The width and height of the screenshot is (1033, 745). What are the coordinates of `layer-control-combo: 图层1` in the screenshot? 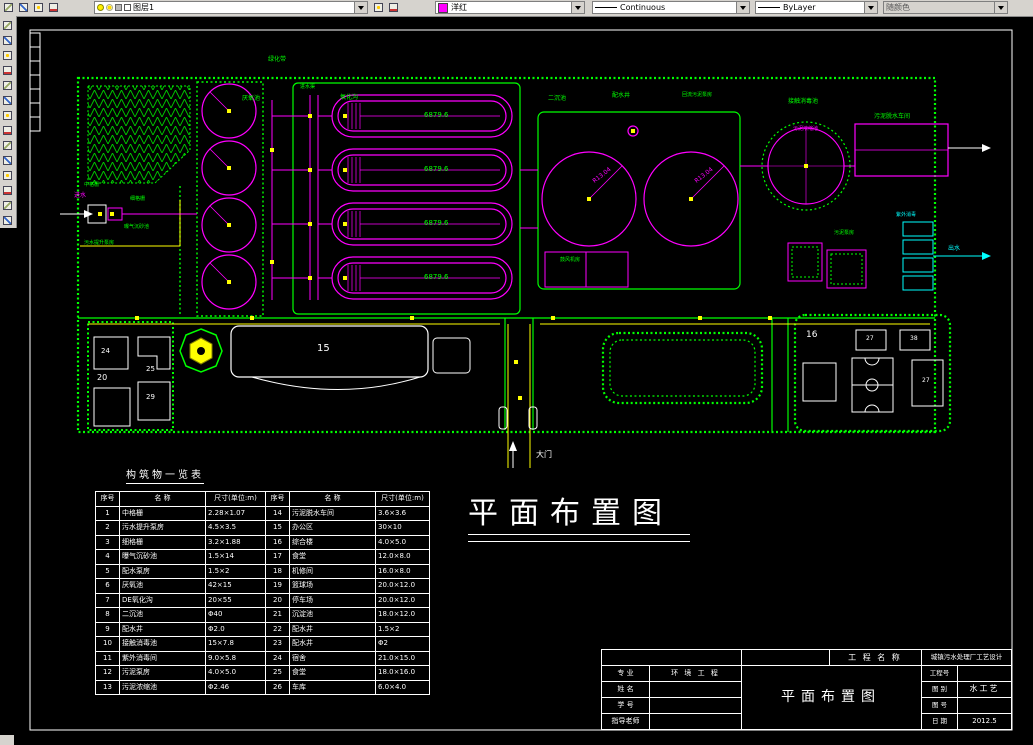 It's located at (231, 7).